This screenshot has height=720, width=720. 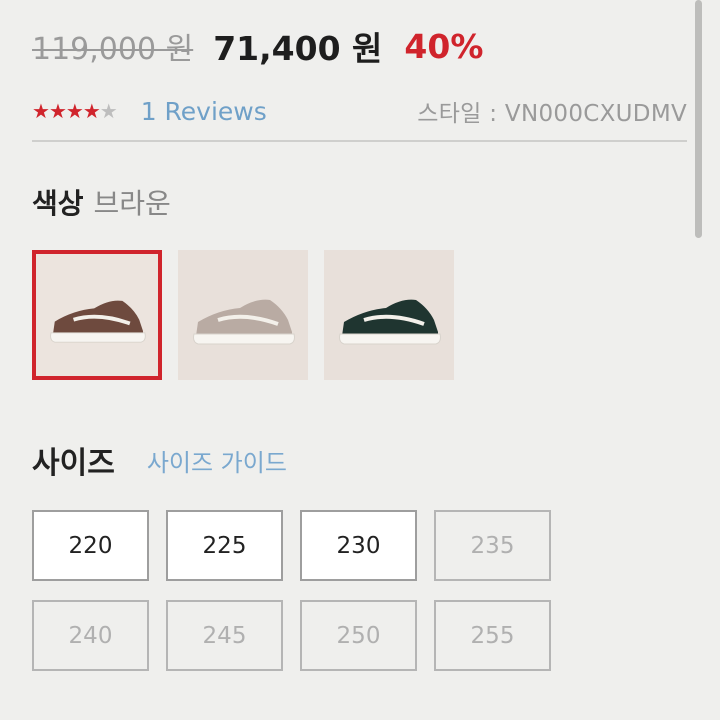 I want to click on size-option-245: 245, so click(x=224, y=635).